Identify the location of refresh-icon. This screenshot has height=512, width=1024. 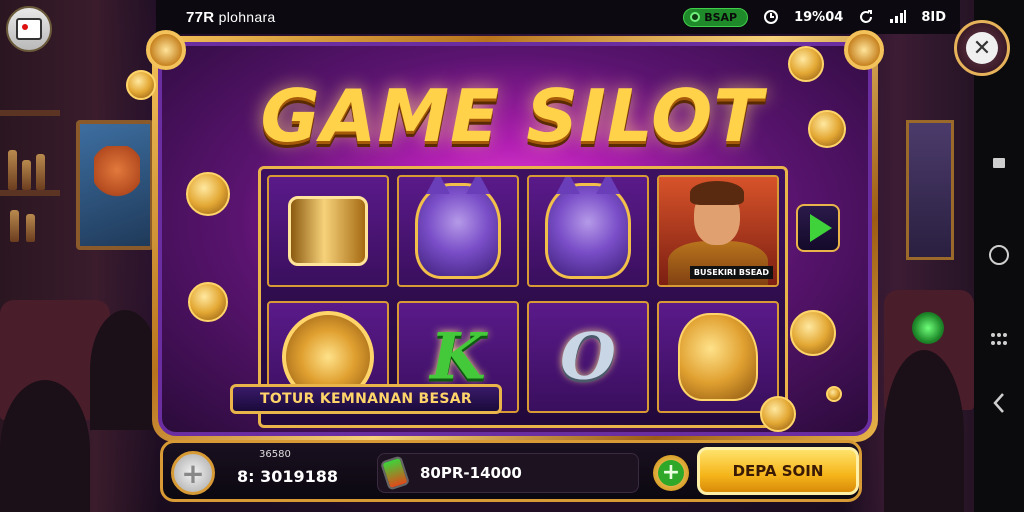
(866, 17).